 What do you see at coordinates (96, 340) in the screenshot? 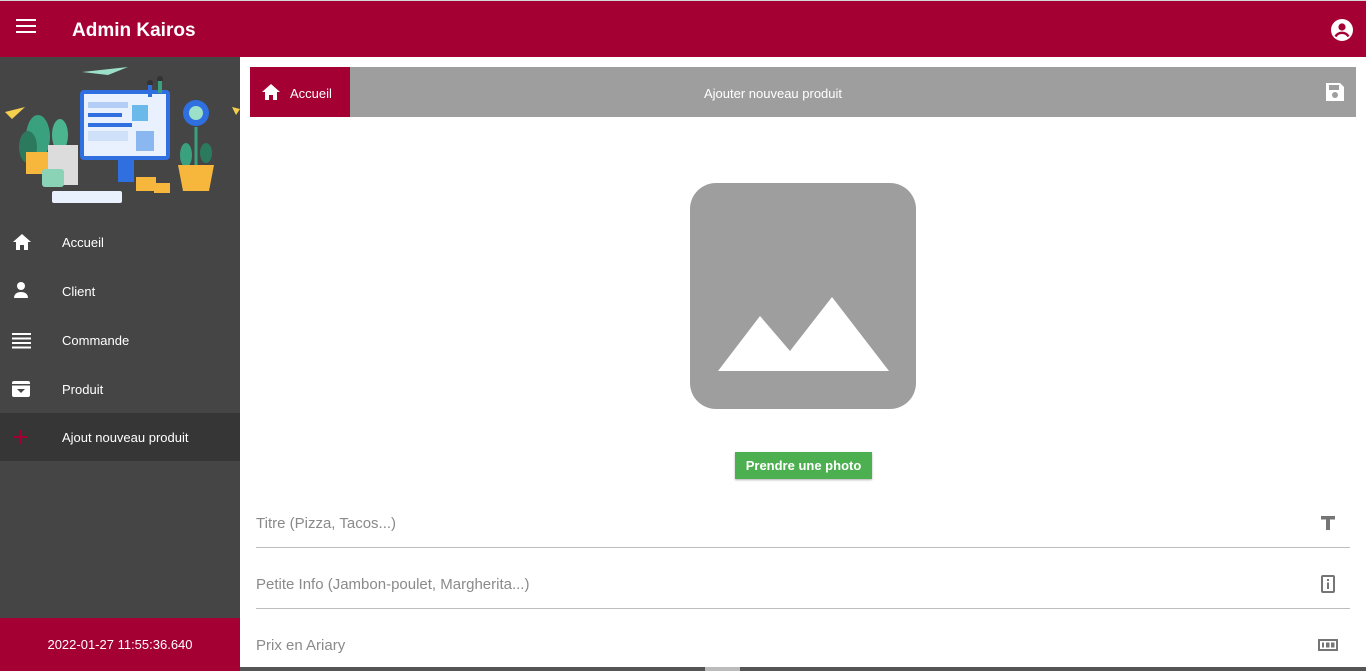
I see `sidebar-item-label: Commande` at bounding box center [96, 340].